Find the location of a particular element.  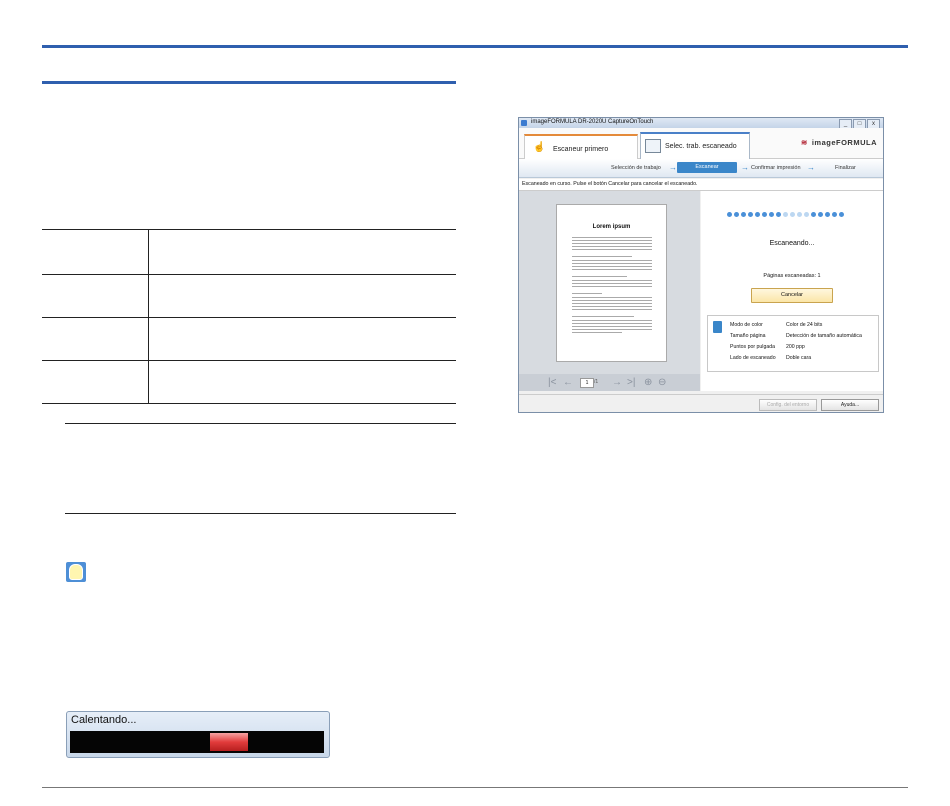

page-heading: Lorem ipsum is located at coordinates (611, 227).